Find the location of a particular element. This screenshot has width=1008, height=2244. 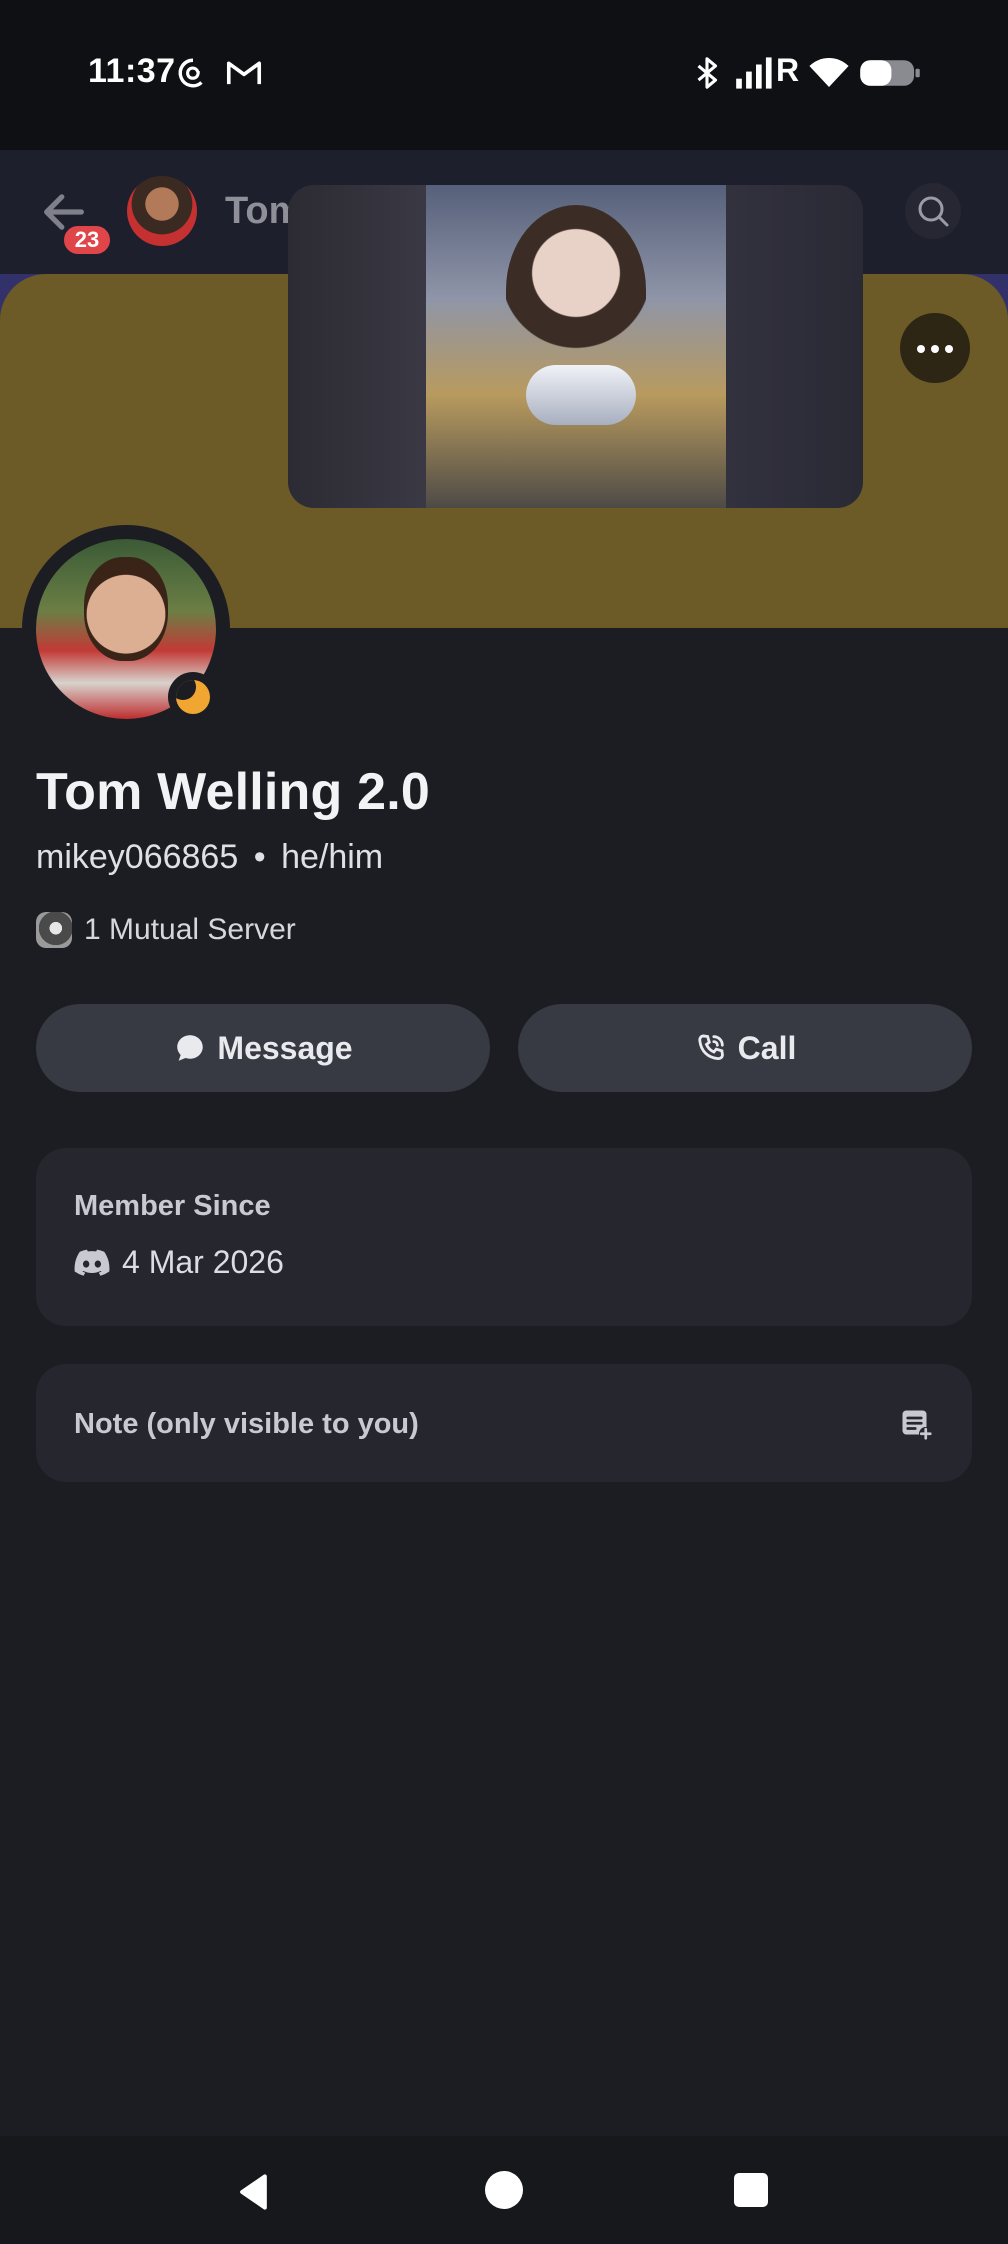

pip-video-overlay is located at coordinates (575, 346).